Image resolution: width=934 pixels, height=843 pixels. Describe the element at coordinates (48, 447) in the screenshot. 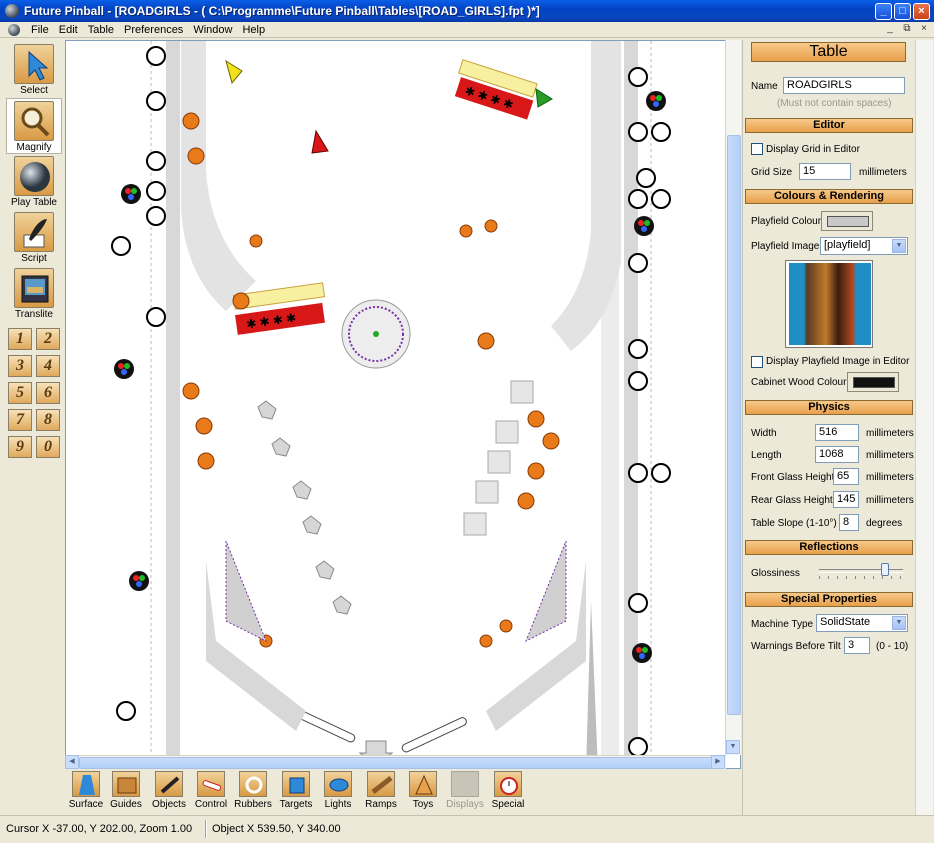

I see `preset-0-button: 0` at that location.